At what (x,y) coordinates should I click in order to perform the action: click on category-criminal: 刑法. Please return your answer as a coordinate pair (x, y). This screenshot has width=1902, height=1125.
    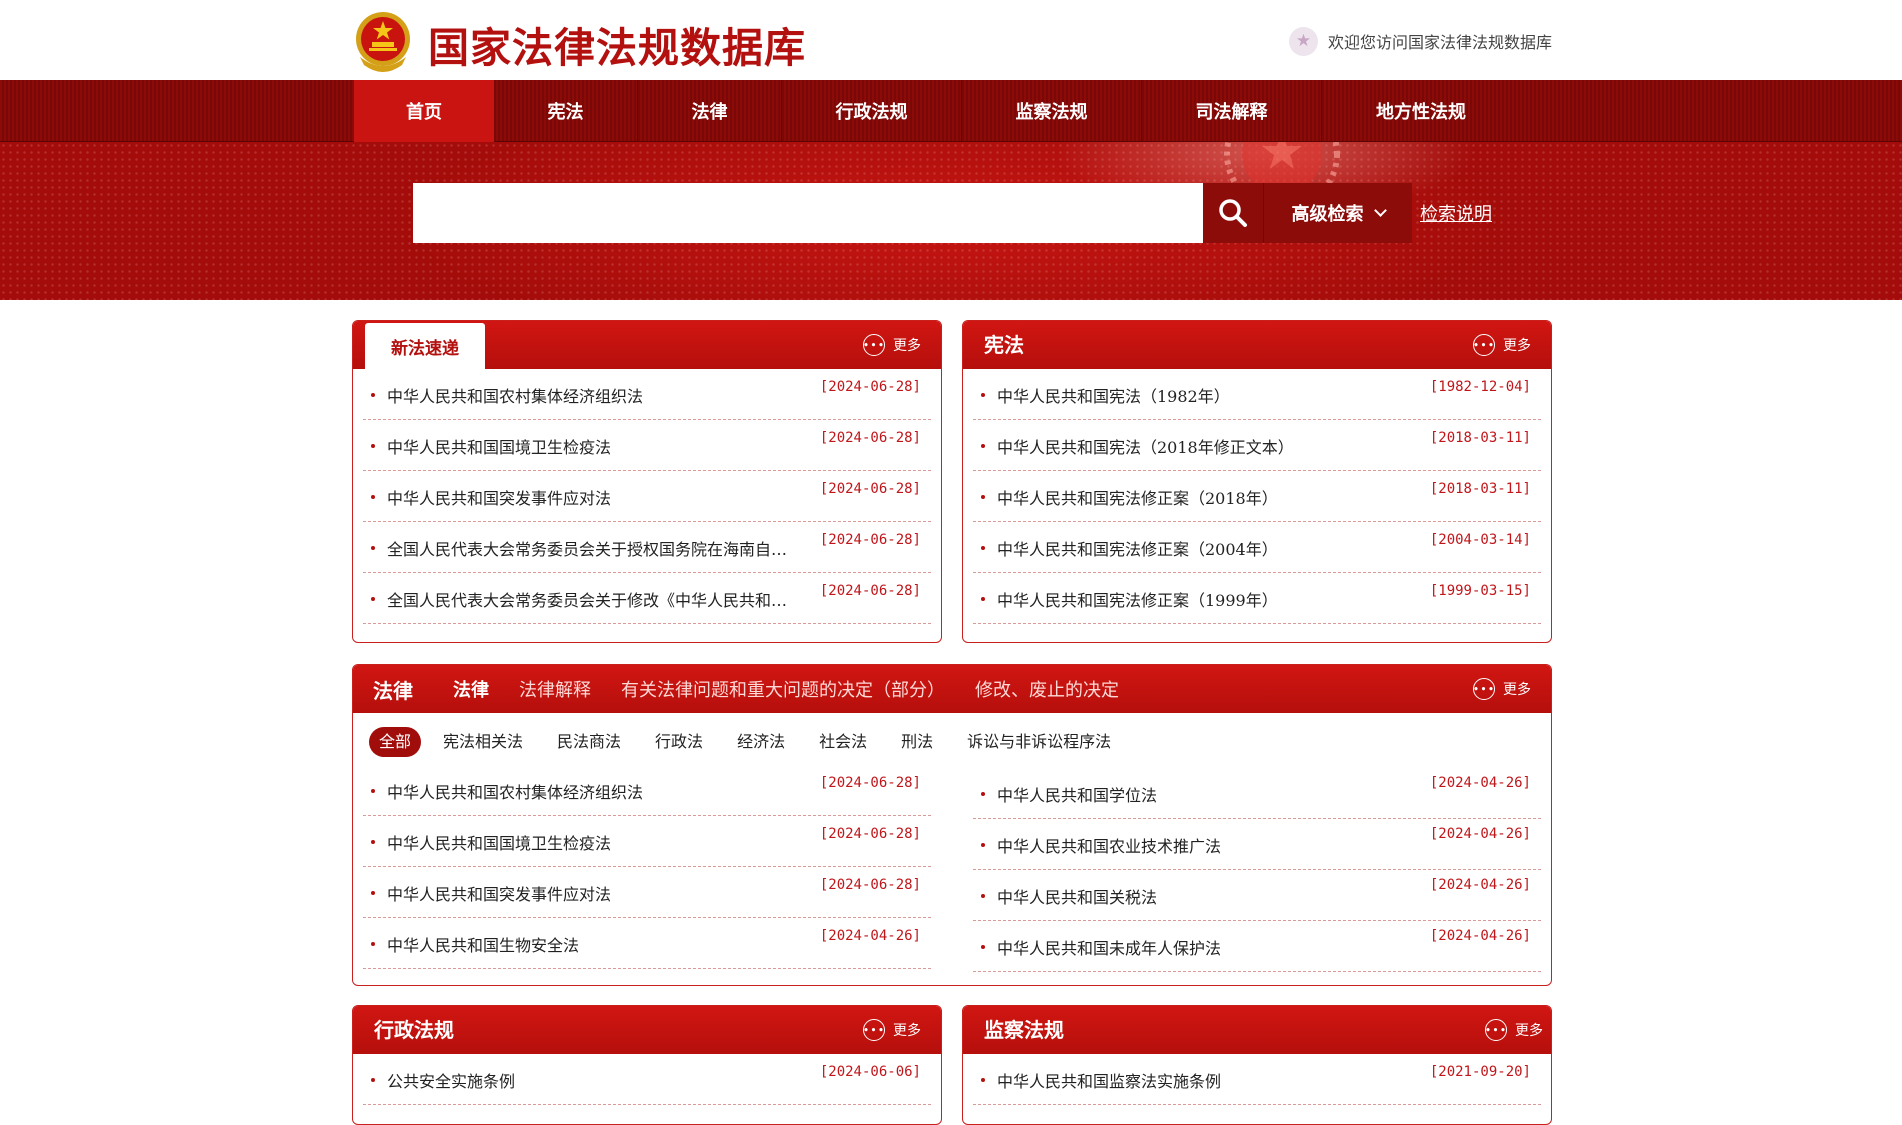
    Looking at the image, I should click on (917, 742).